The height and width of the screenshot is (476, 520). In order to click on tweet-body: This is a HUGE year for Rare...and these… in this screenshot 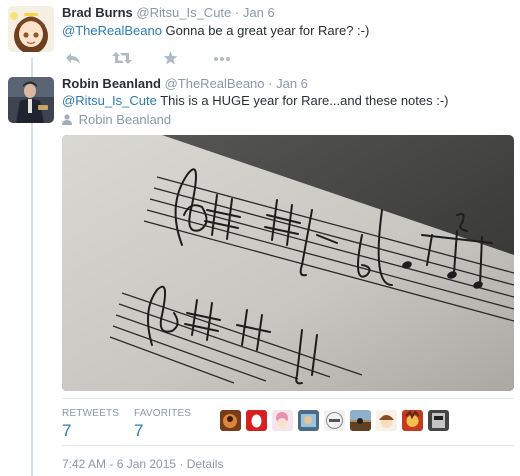, I will do `click(302, 100)`.